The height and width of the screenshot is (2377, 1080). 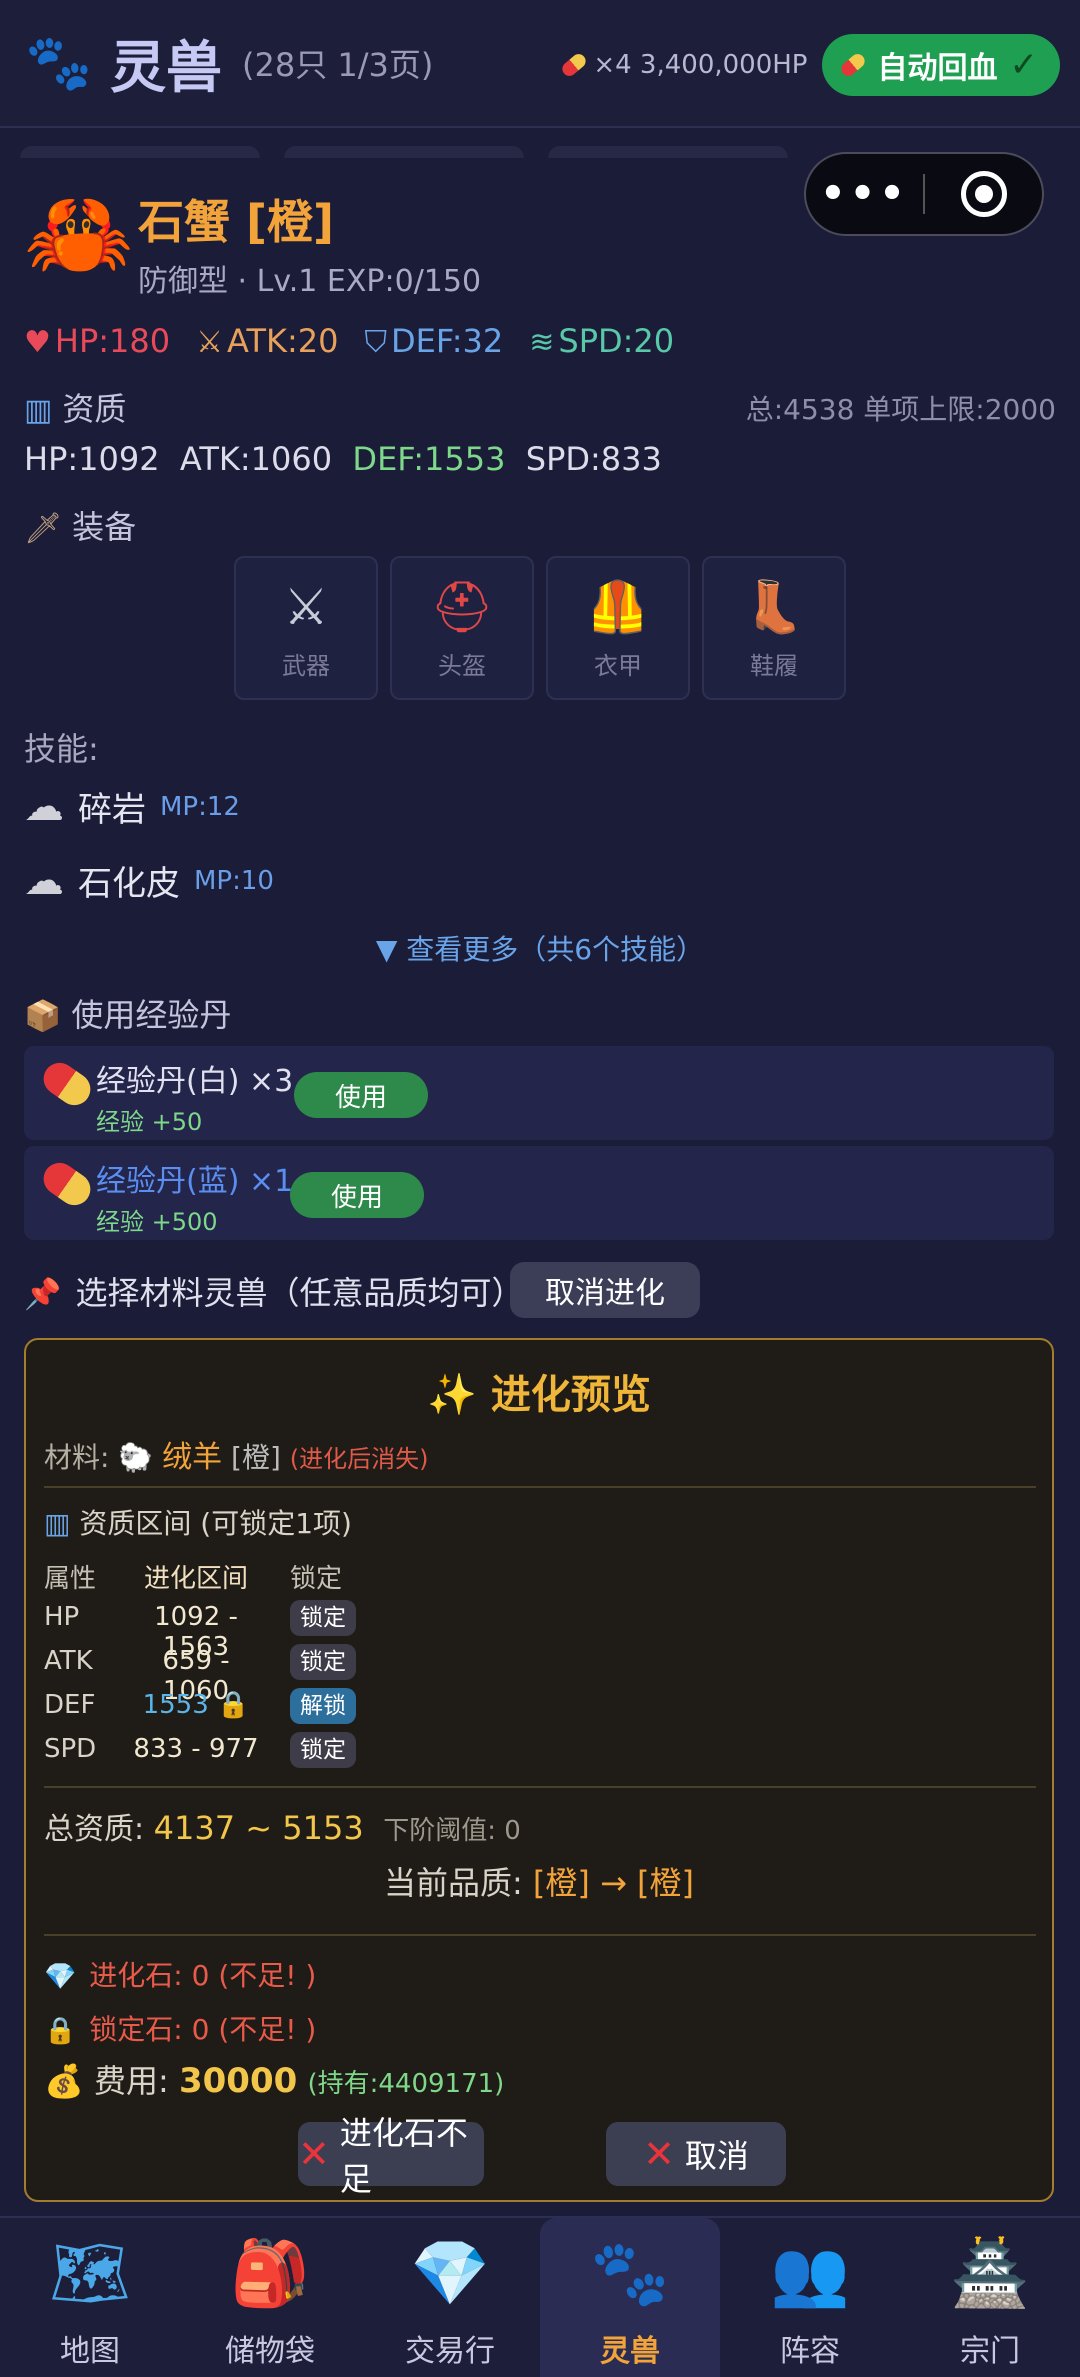 What do you see at coordinates (274, 2081) in the screenshot?
I see `evolution-fee: 💰 费用: 30000 (持有:4409171)` at bounding box center [274, 2081].